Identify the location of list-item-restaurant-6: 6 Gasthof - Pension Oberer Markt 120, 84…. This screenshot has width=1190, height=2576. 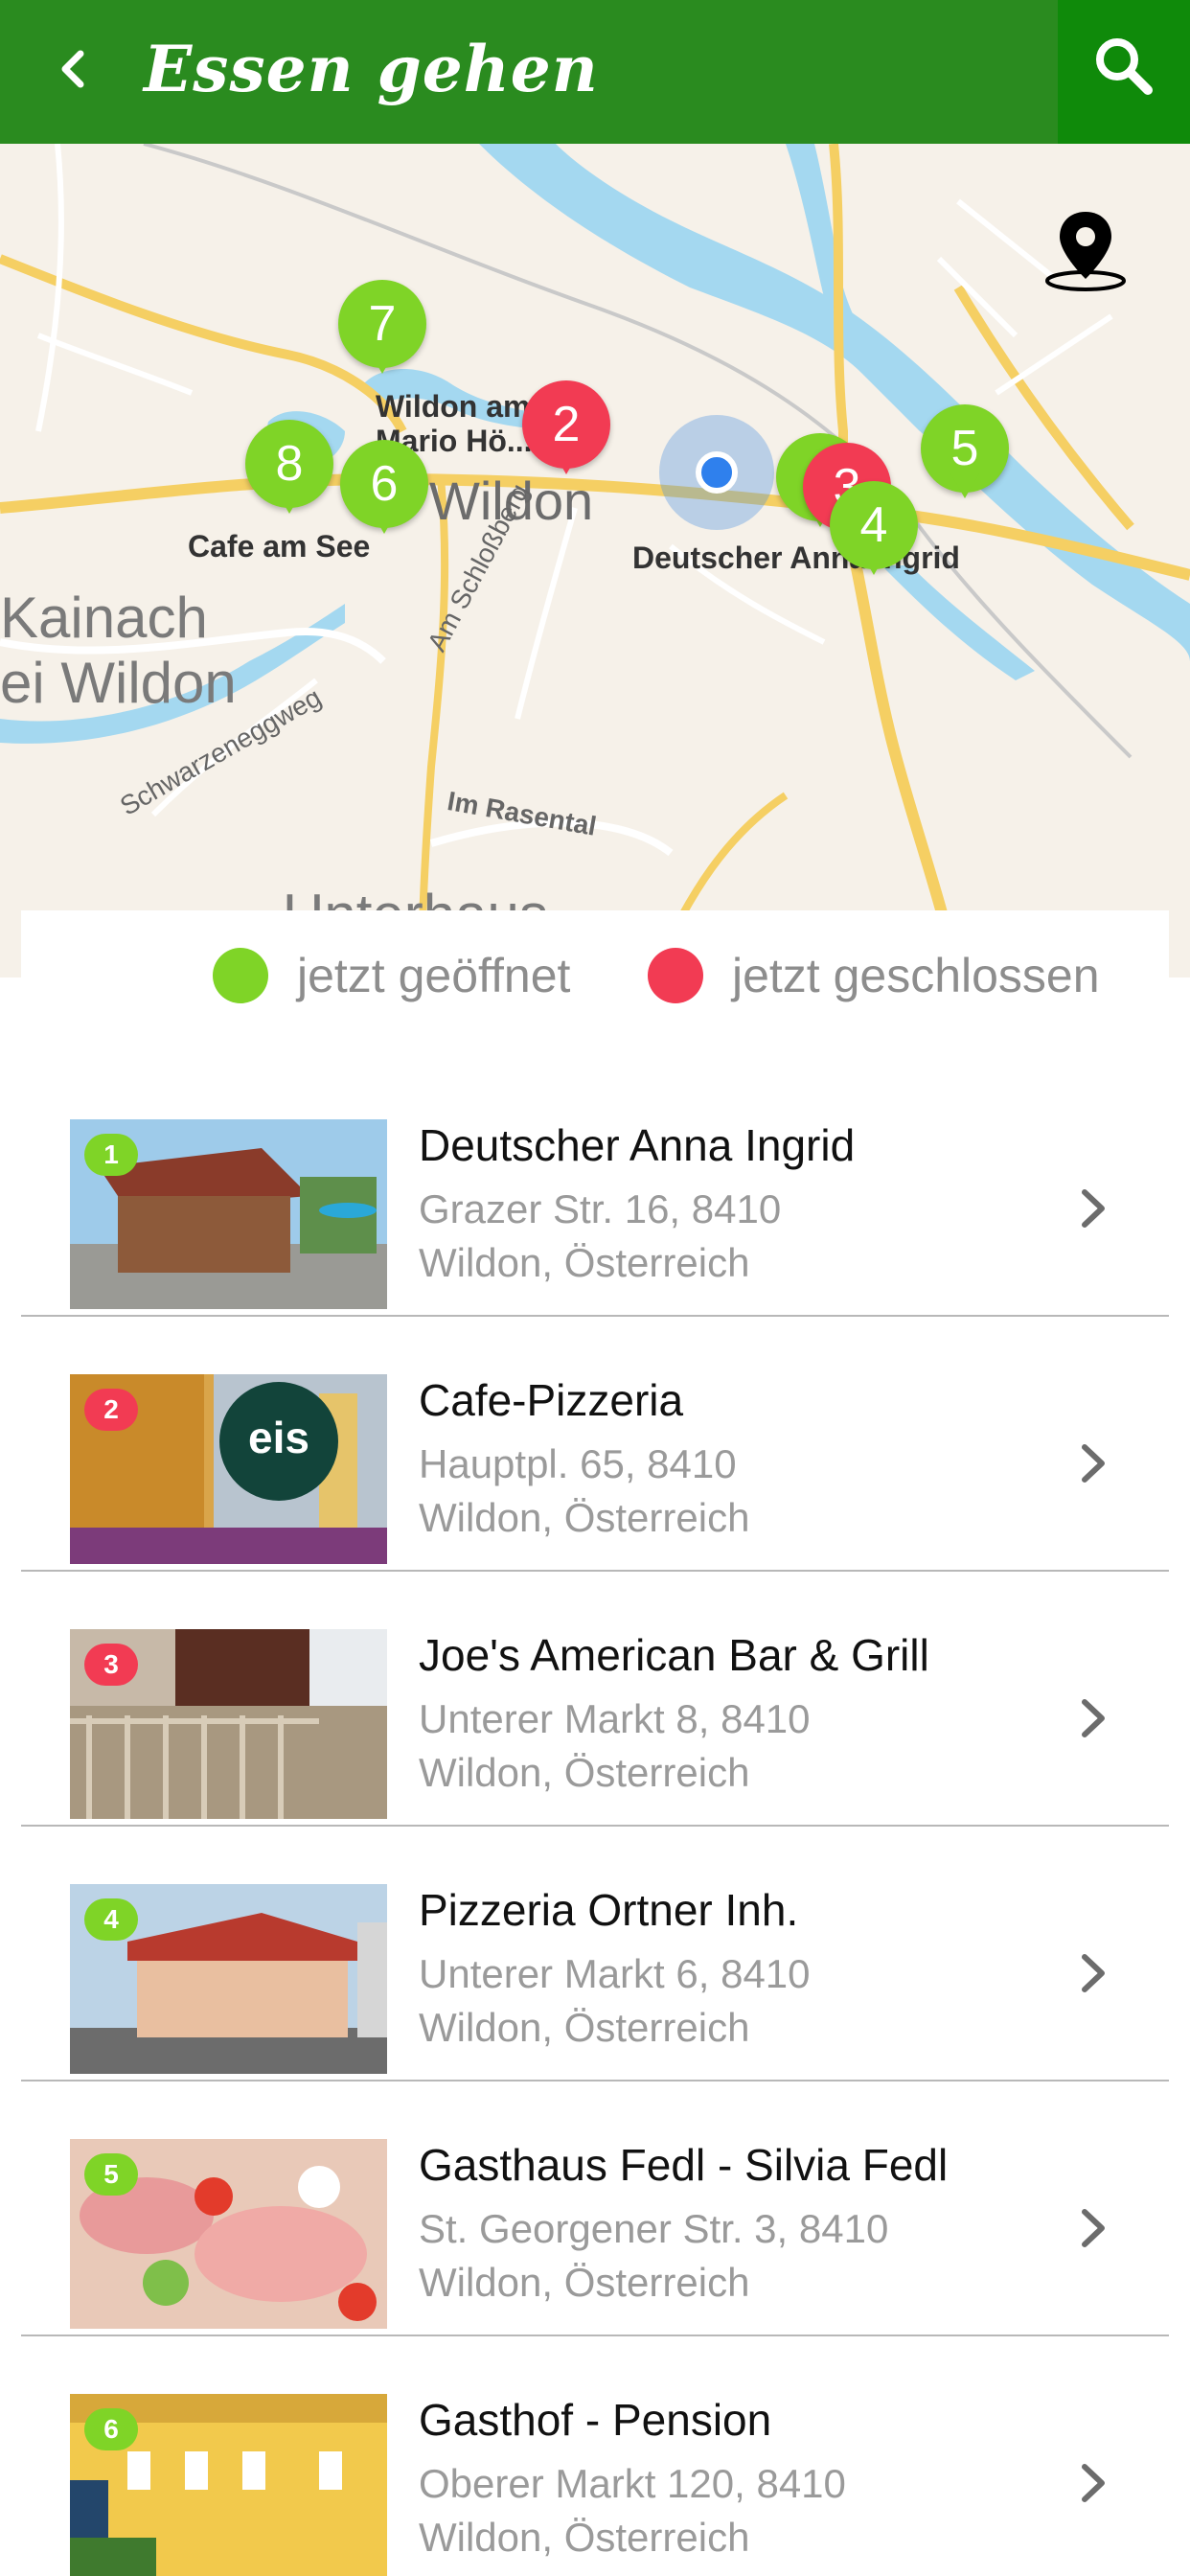
(595, 2456).